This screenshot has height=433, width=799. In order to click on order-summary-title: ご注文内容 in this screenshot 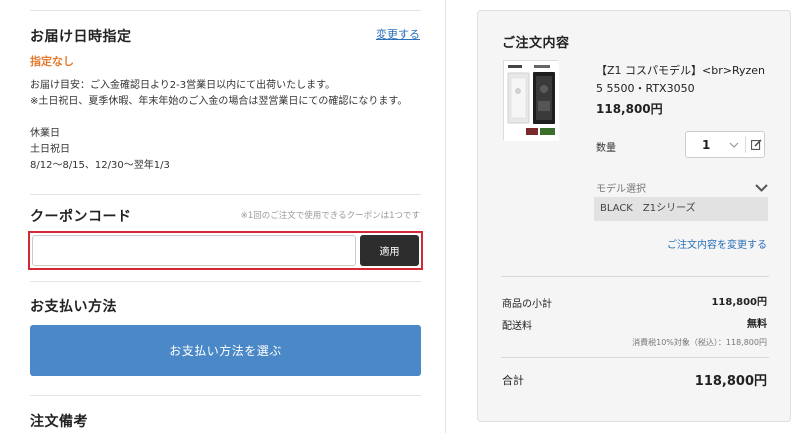, I will do `click(536, 43)`.